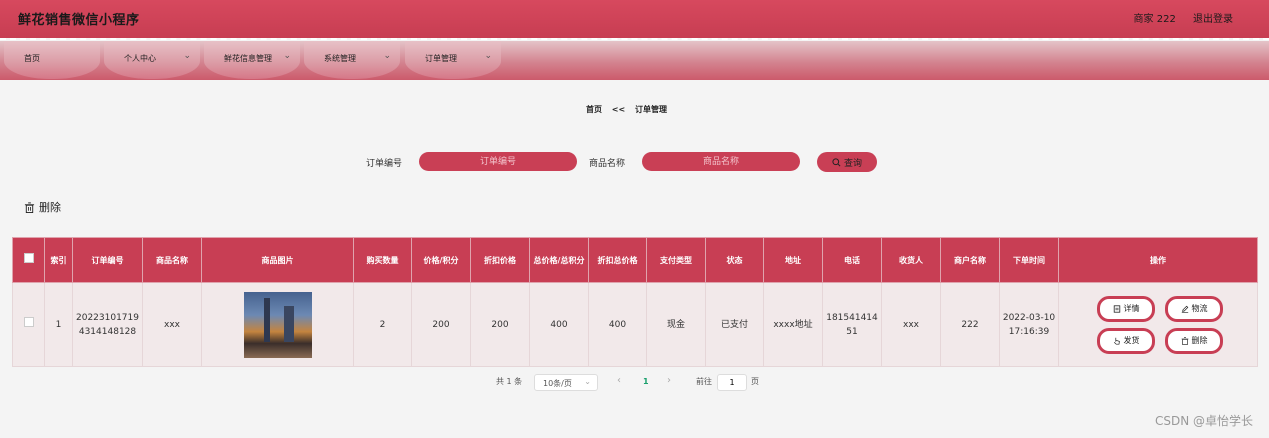 Image resolution: width=1269 pixels, height=438 pixels. What do you see at coordinates (382, 324) in the screenshot?
I see `cell-quantity: 2` at bounding box center [382, 324].